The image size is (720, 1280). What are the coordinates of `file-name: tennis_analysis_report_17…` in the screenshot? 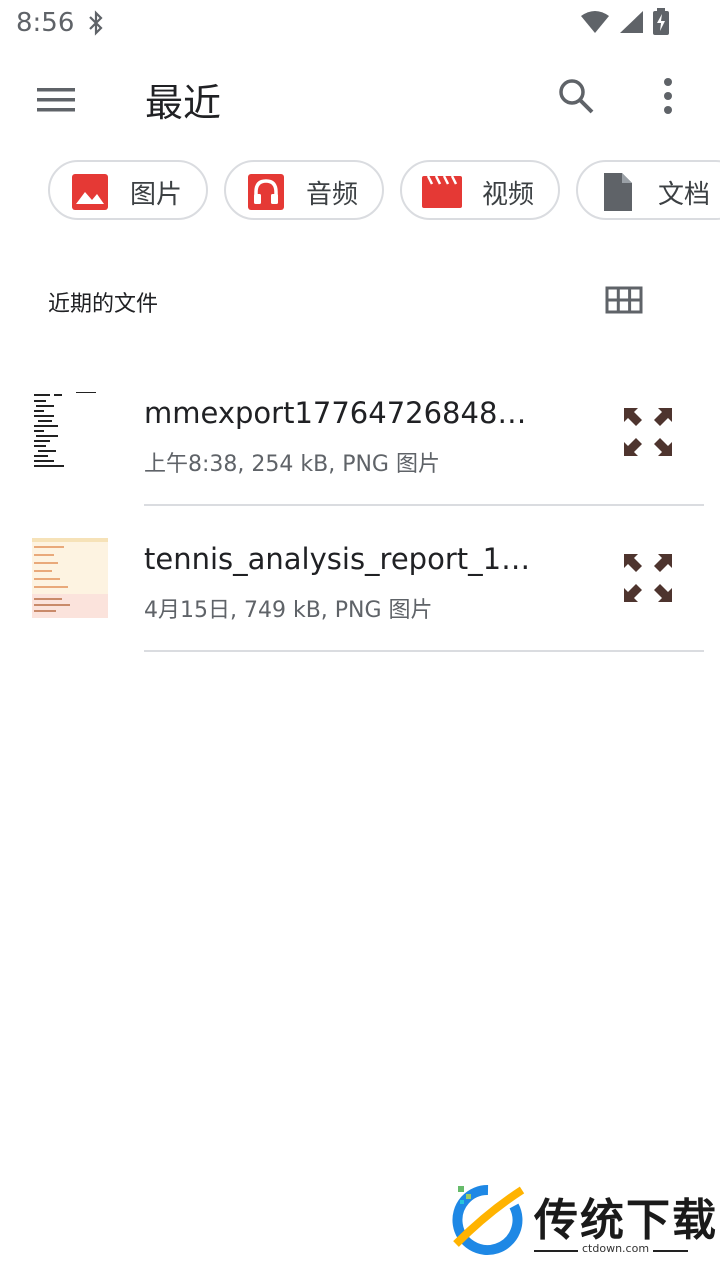 It's located at (344, 559).